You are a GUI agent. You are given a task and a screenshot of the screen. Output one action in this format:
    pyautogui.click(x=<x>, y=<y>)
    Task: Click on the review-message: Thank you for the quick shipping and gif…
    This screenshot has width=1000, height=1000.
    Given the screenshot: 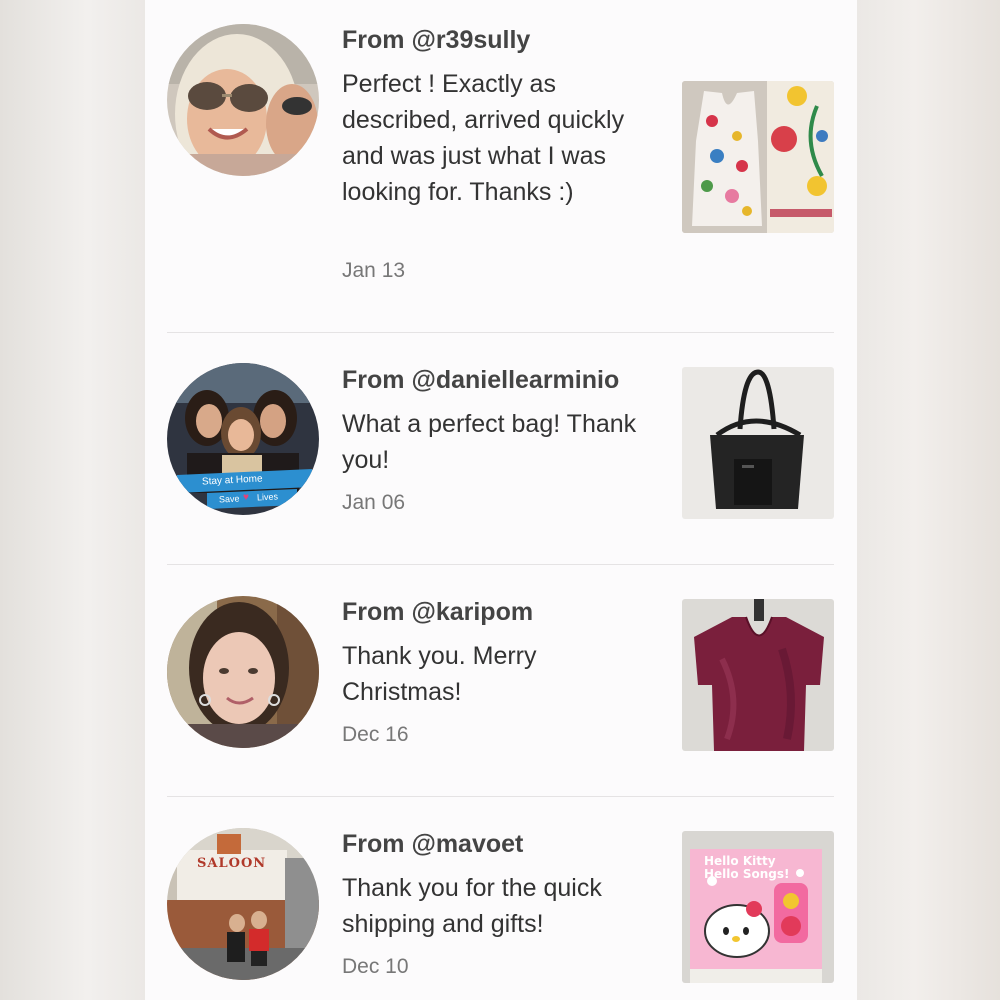 What is the action you would take?
    pyautogui.click(x=472, y=906)
    